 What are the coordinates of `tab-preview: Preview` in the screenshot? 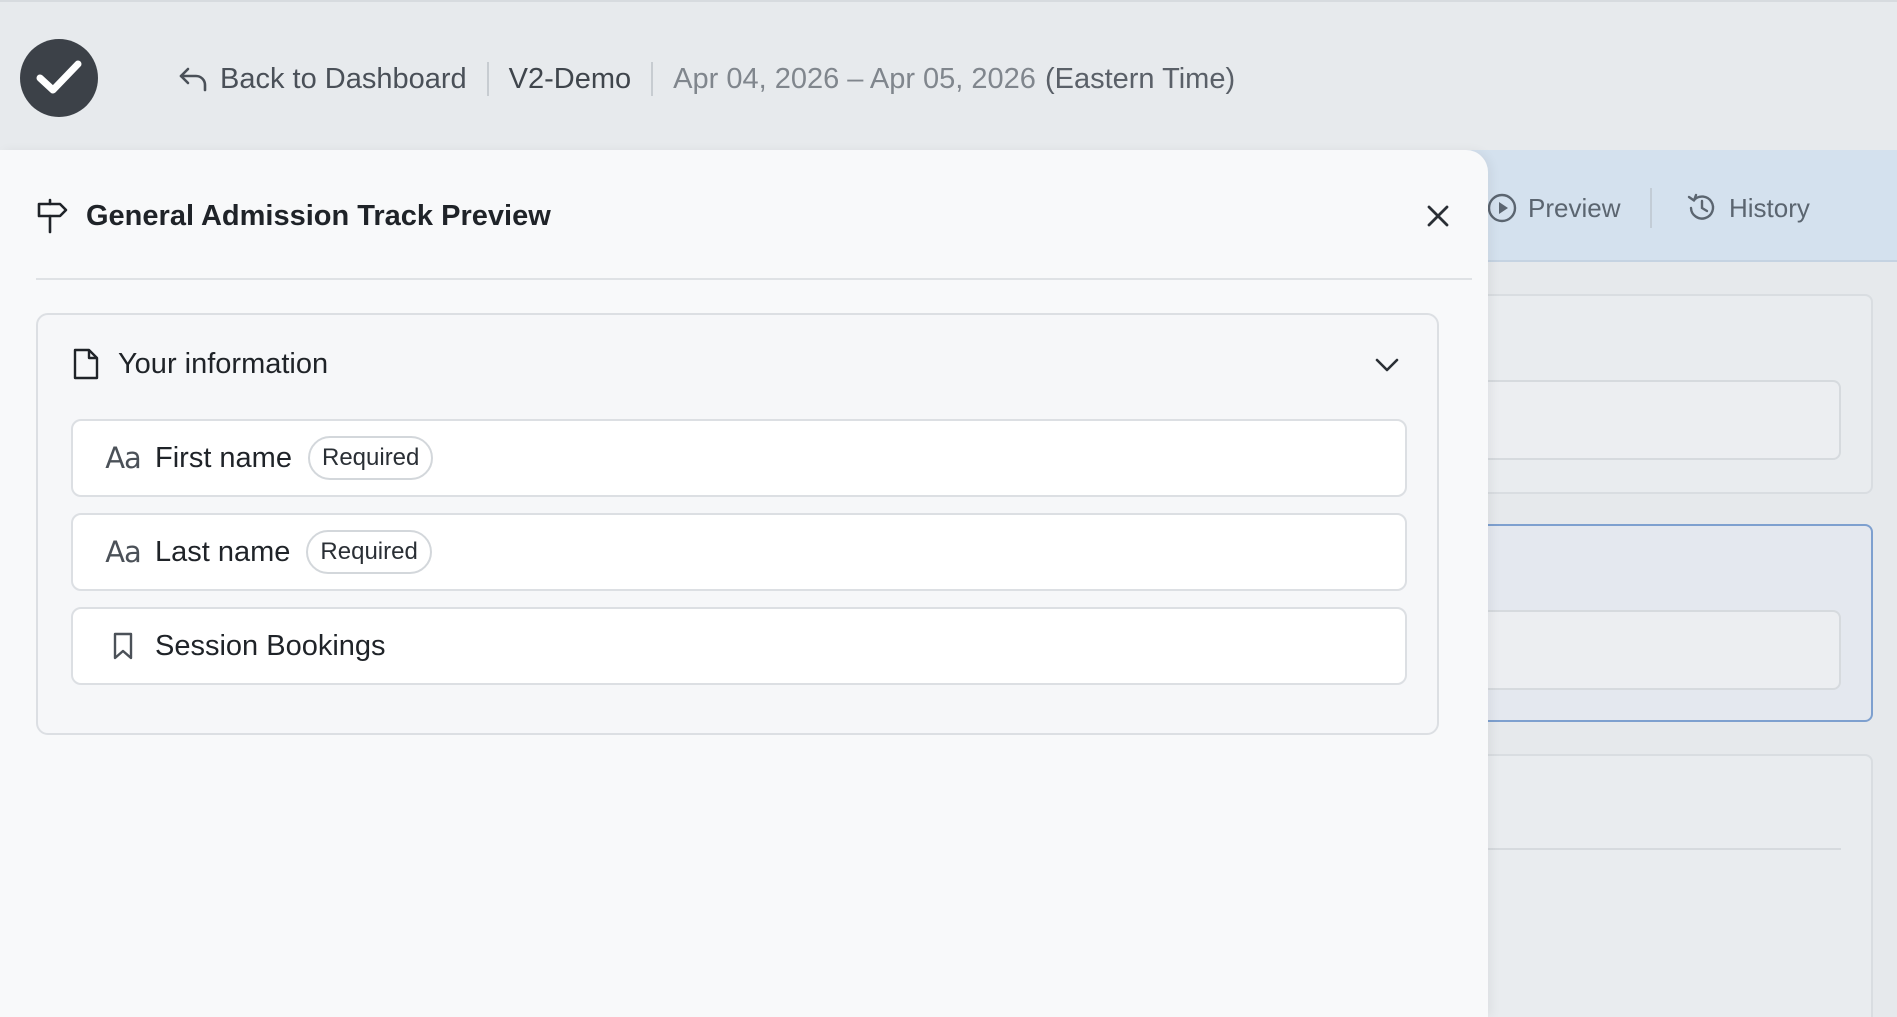 It's located at (1553, 208).